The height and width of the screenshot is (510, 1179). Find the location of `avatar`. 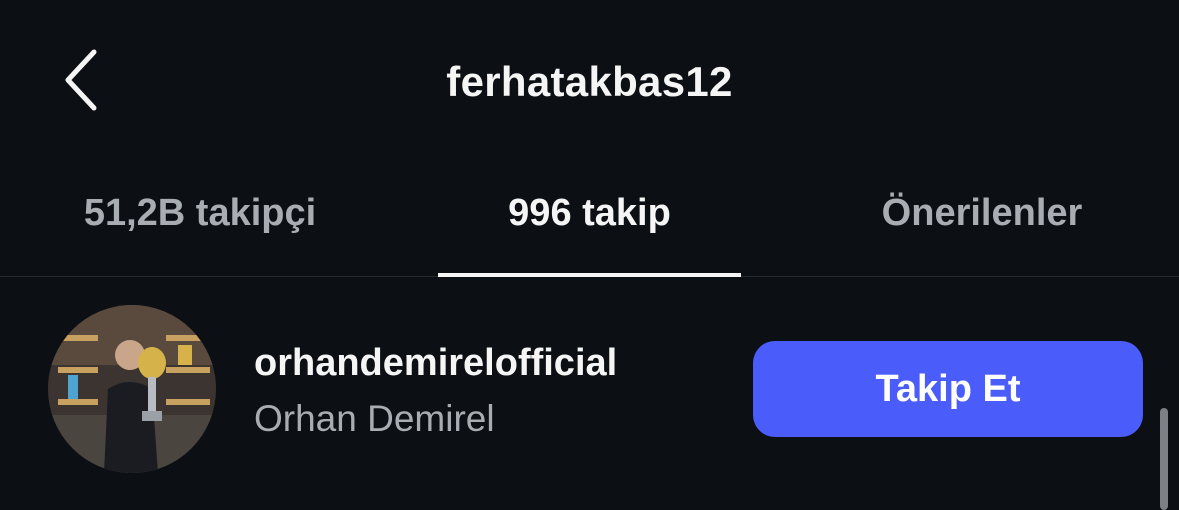

avatar is located at coordinates (132, 389).